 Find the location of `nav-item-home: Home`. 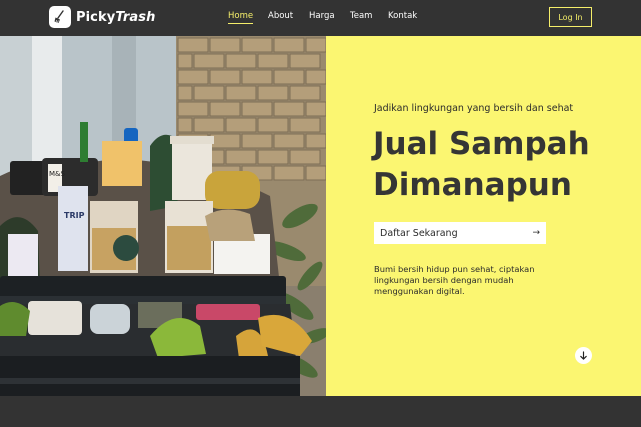

nav-item-home: Home is located at coordinates (241, 17).